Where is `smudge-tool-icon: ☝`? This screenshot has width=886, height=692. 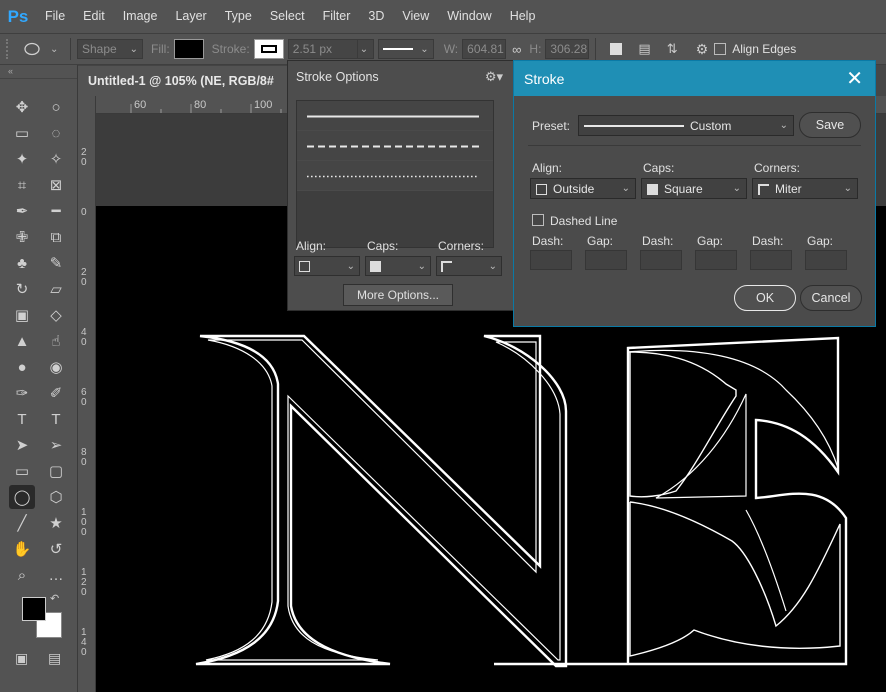
smudge-tool-icon: ☝ is located at coordinates (56, 341).